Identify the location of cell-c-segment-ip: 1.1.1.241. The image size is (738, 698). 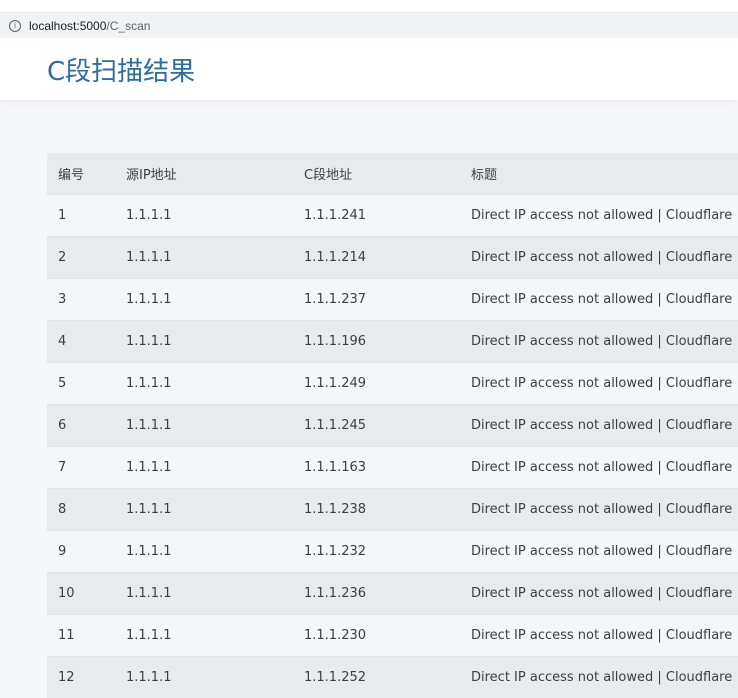
(376, 216).